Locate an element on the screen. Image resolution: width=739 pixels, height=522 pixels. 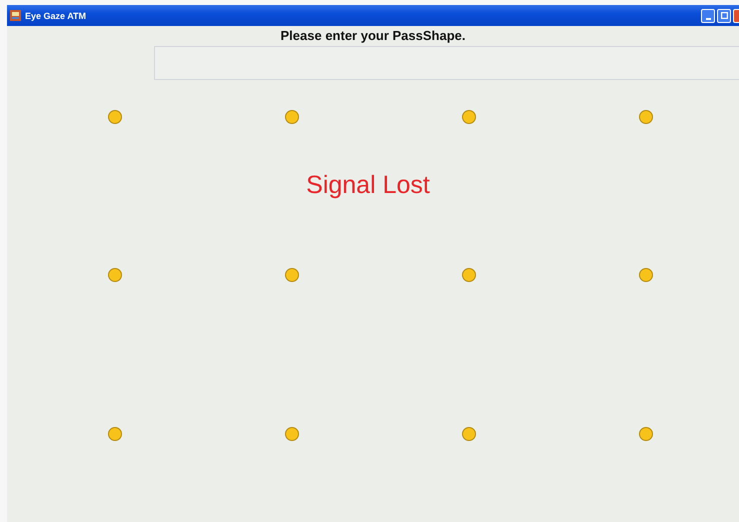
prompt-text: Please enter your PassShape. is located at coordinates (373, 35).